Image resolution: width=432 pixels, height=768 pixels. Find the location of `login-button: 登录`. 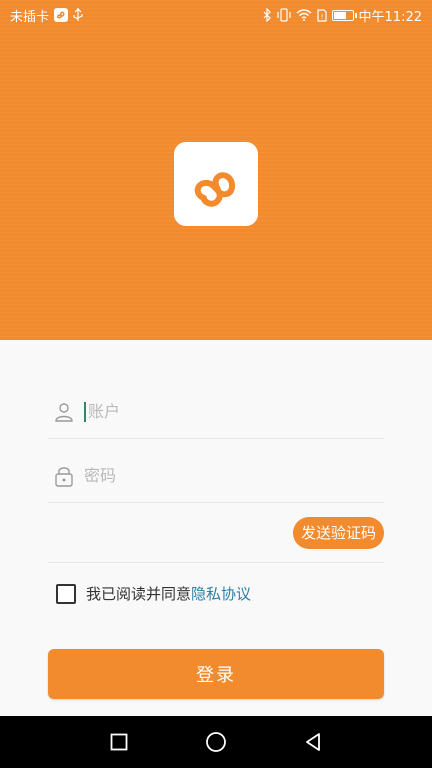

login-button: 登录 is located at coordinates (216, 674).